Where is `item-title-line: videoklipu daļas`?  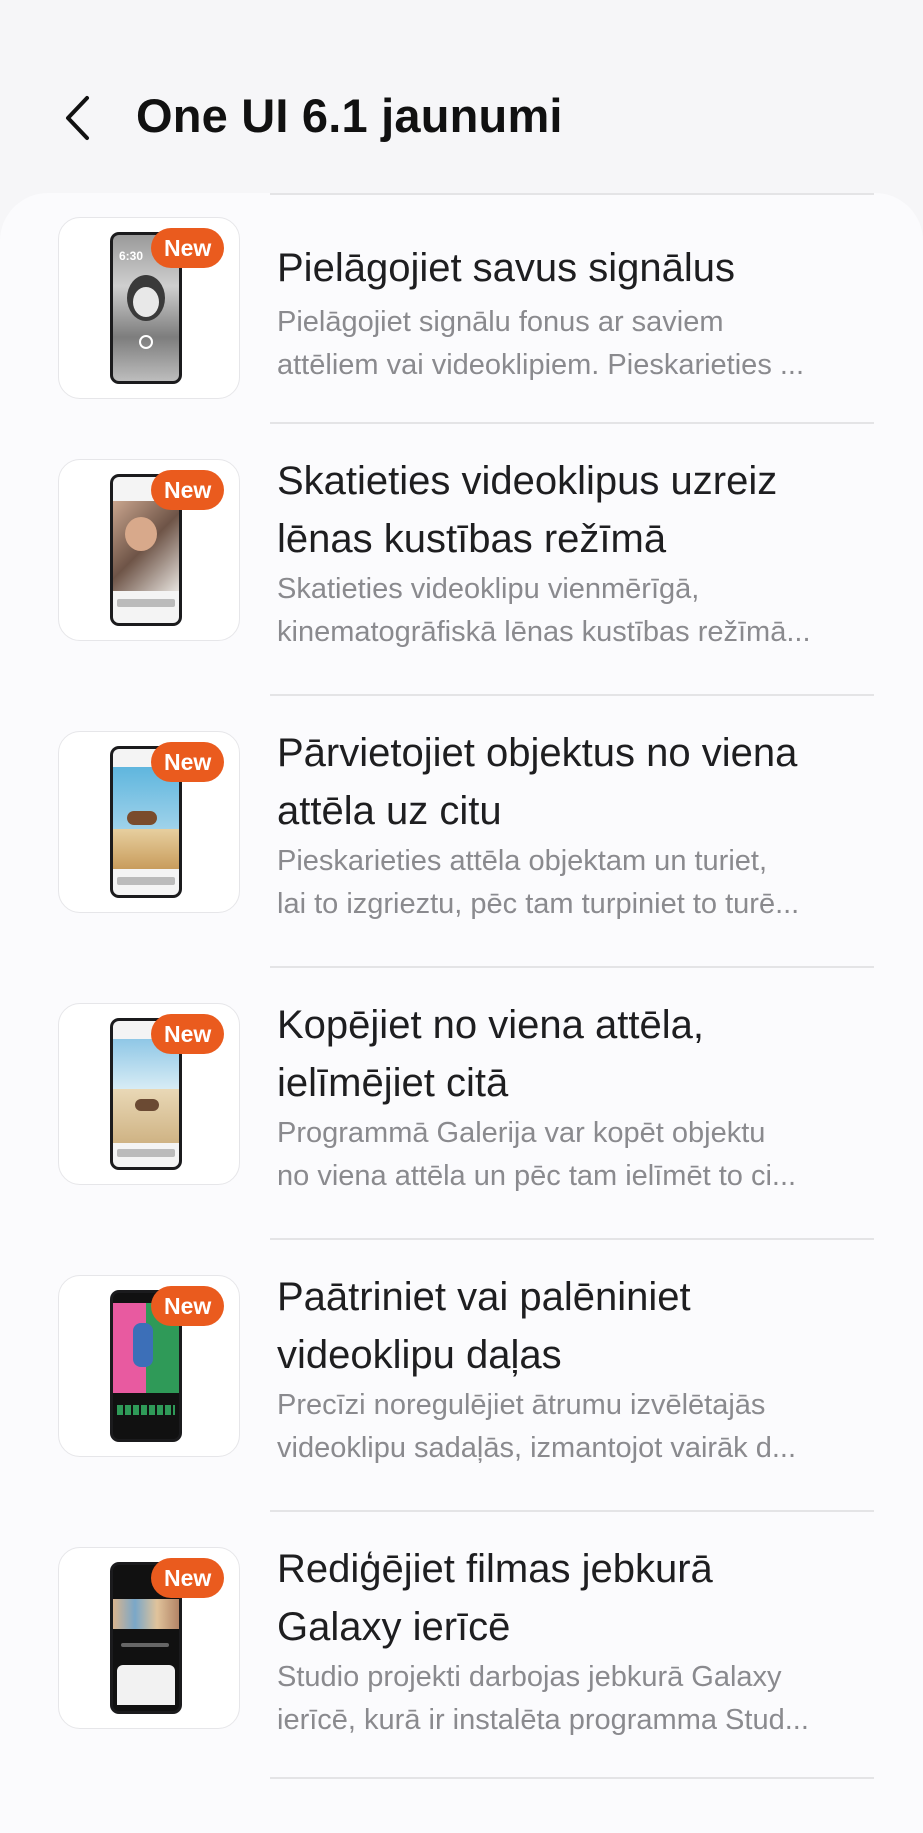 item-title-line: videoklipu daļas is located at coordinates (419, 1355).